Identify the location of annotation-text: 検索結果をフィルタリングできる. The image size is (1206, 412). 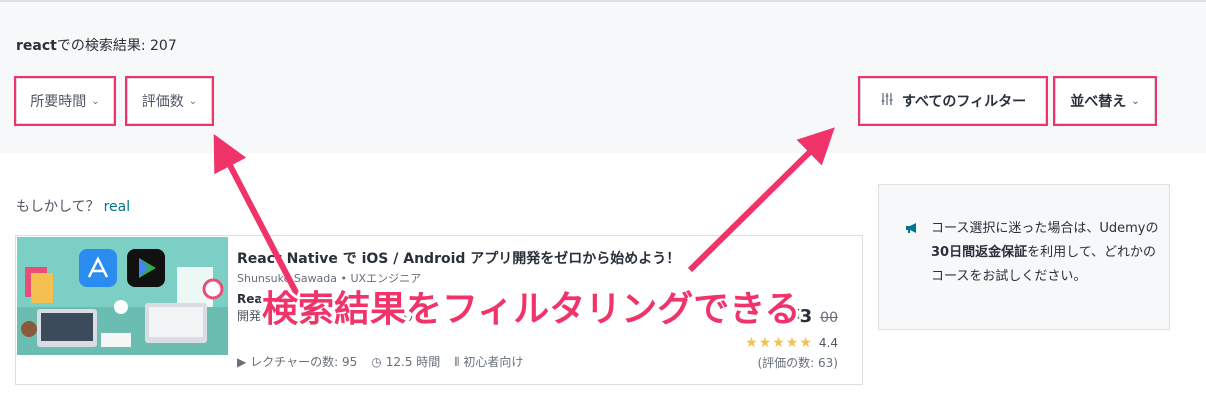
(531, 309).